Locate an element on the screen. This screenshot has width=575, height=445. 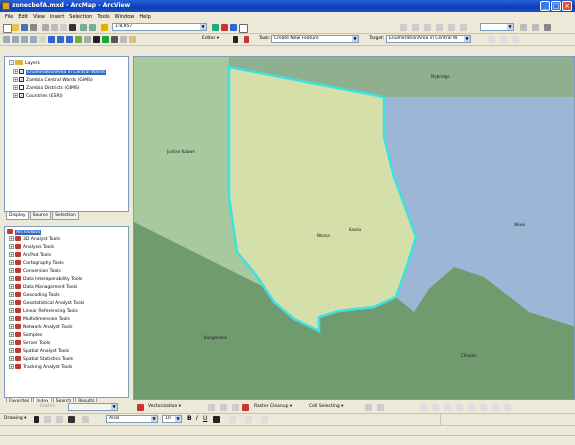
menu-edit: Edit is located at coordinates (23, 17).